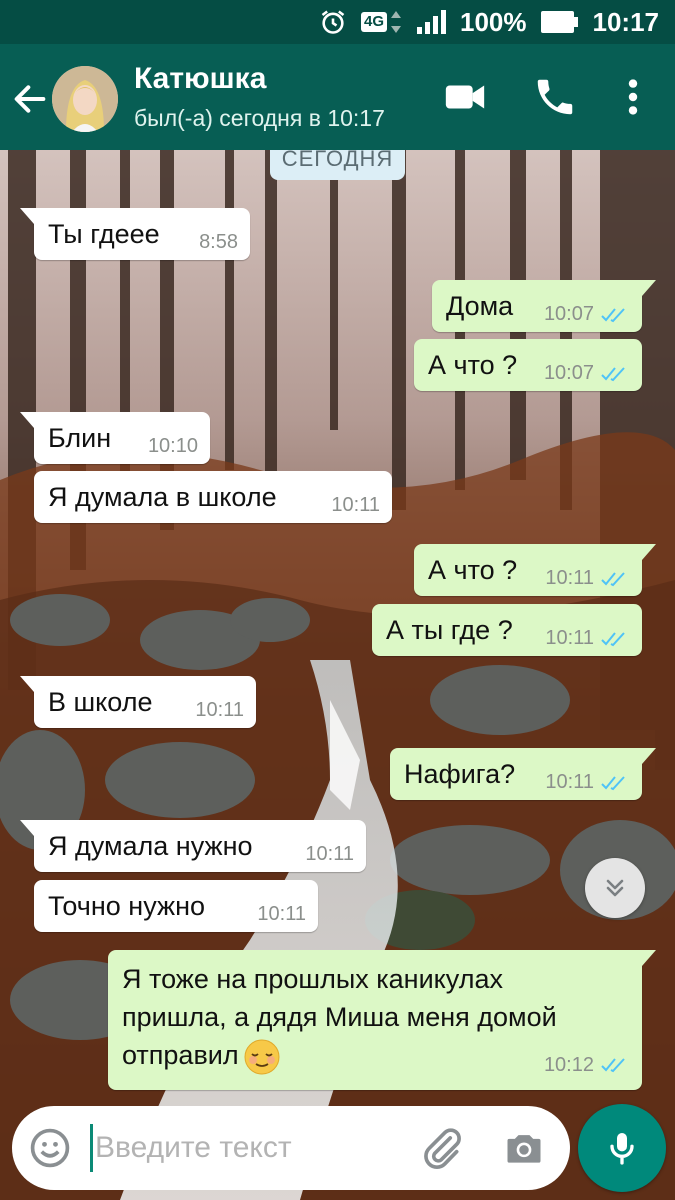  I want to click on message-input-bar: Введите текст, so click(291, 1148).